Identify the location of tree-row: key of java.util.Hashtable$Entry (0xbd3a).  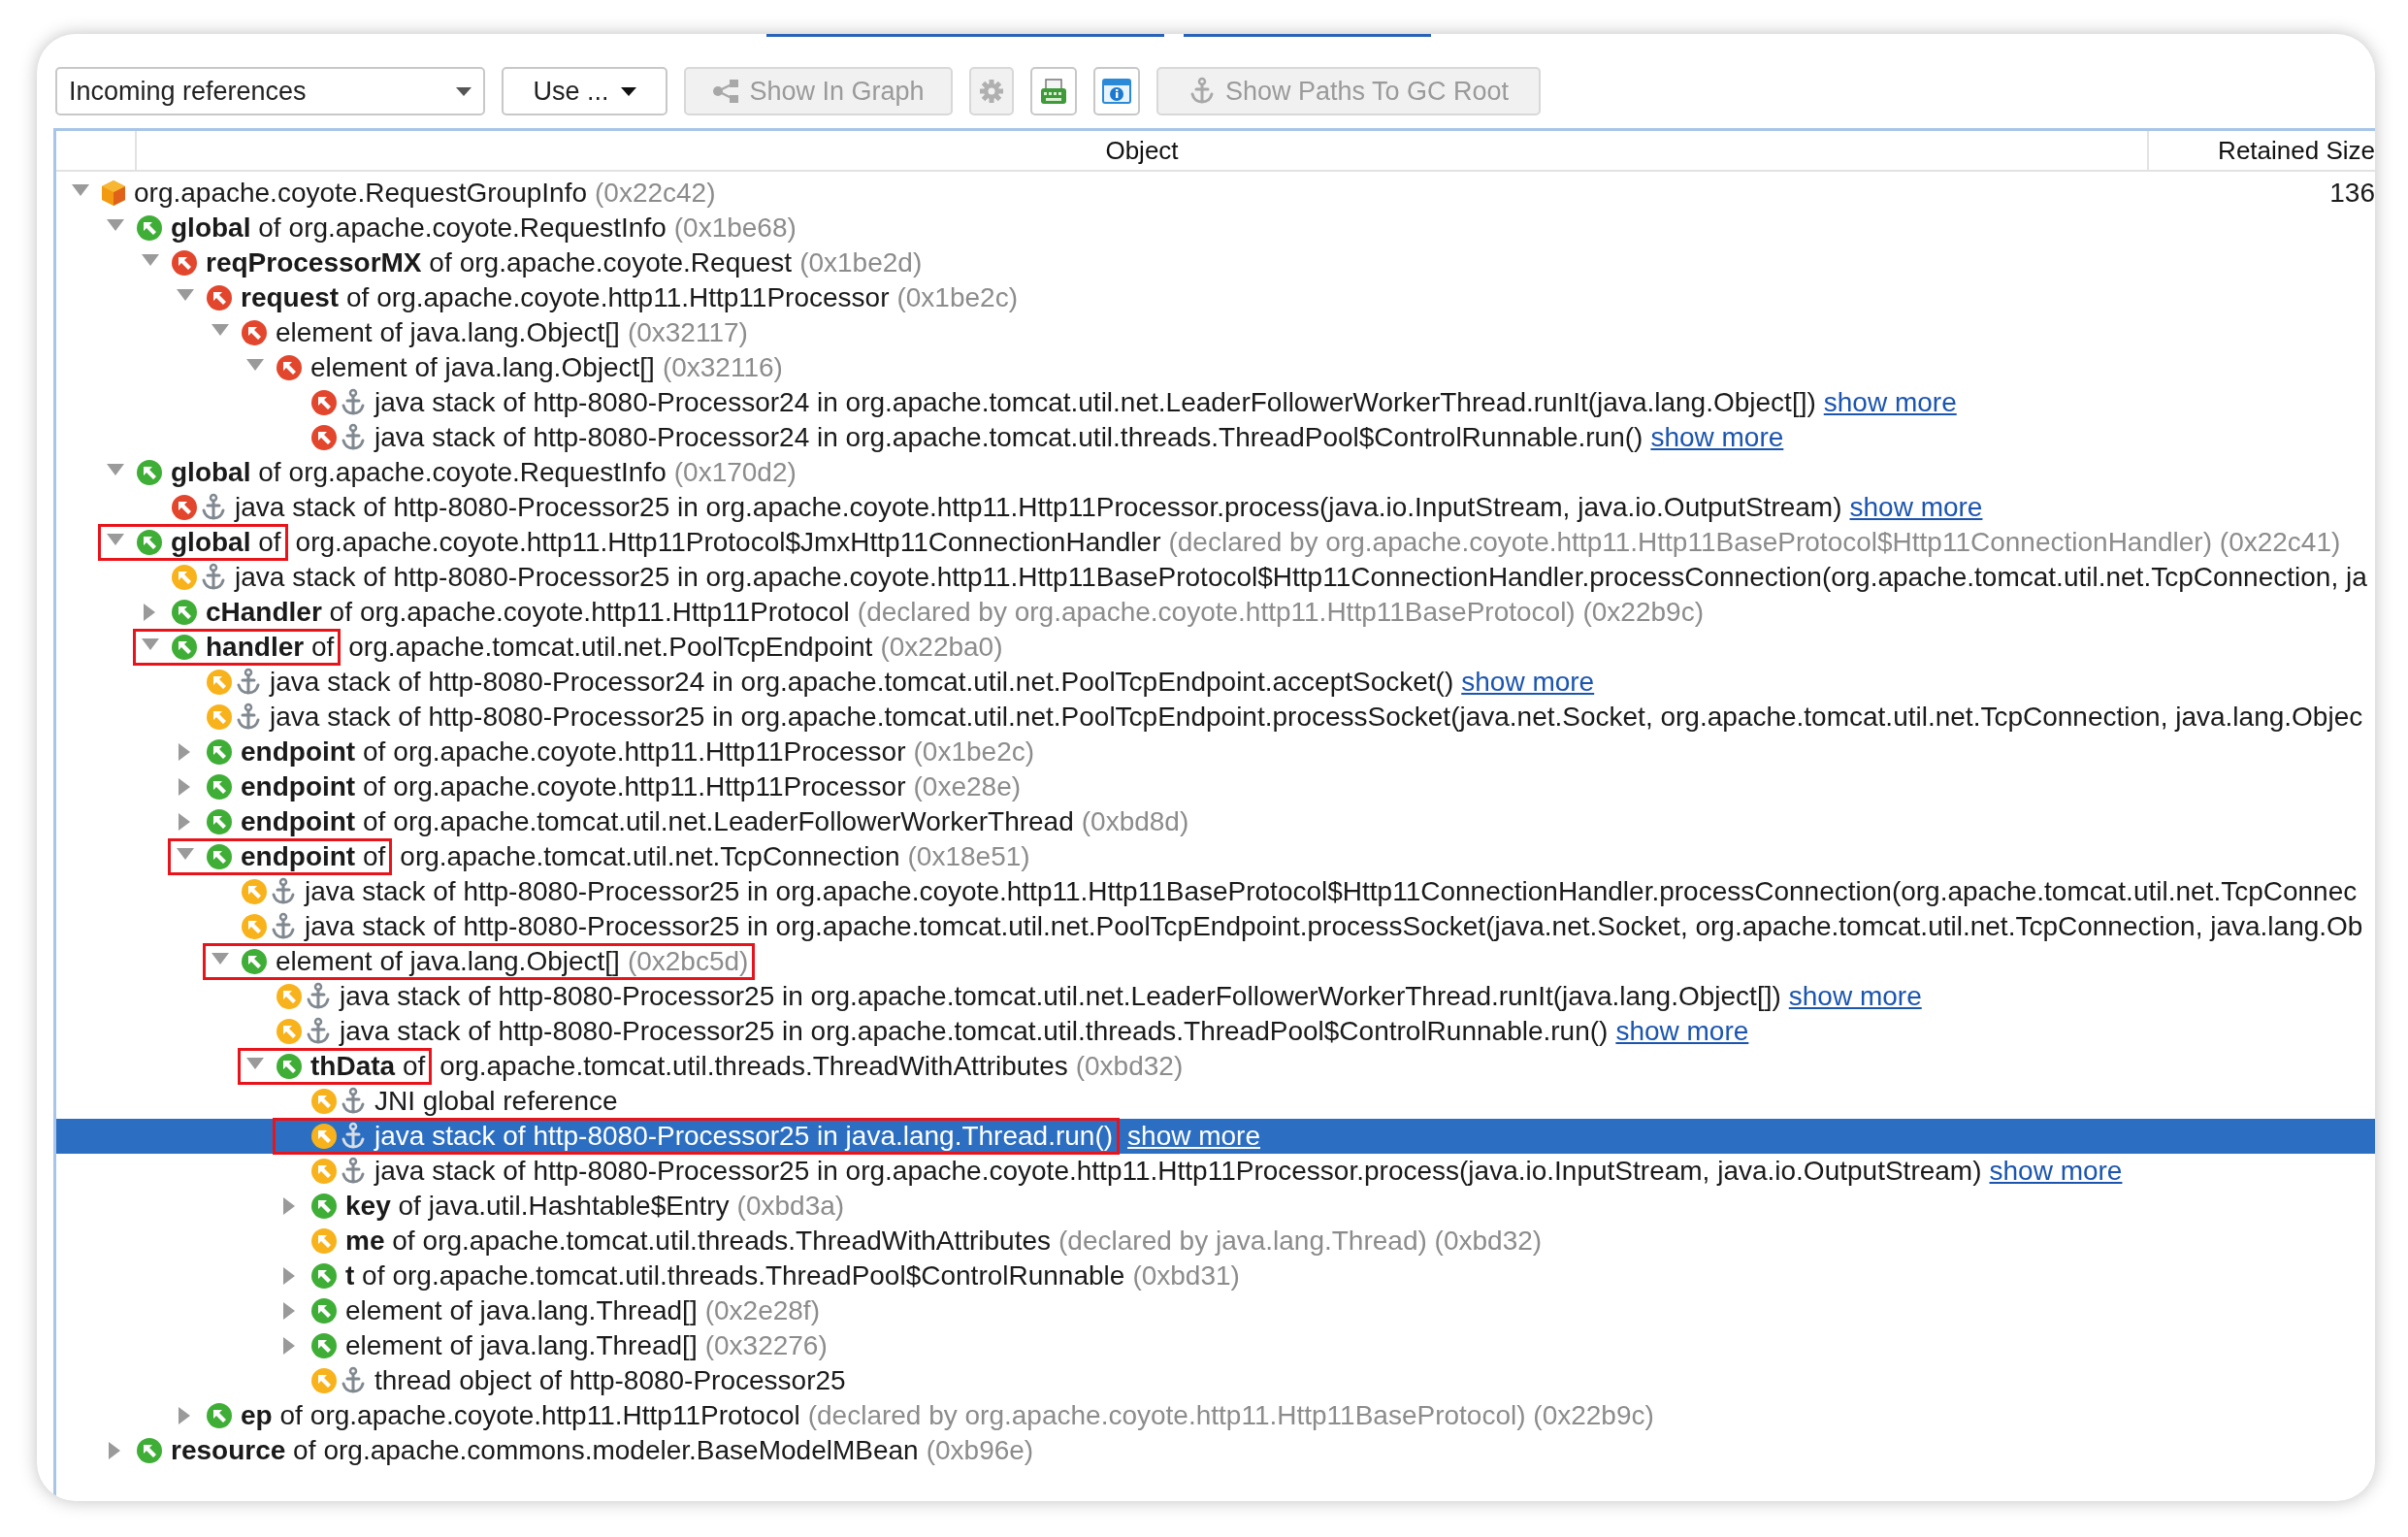
(1215, 1206).